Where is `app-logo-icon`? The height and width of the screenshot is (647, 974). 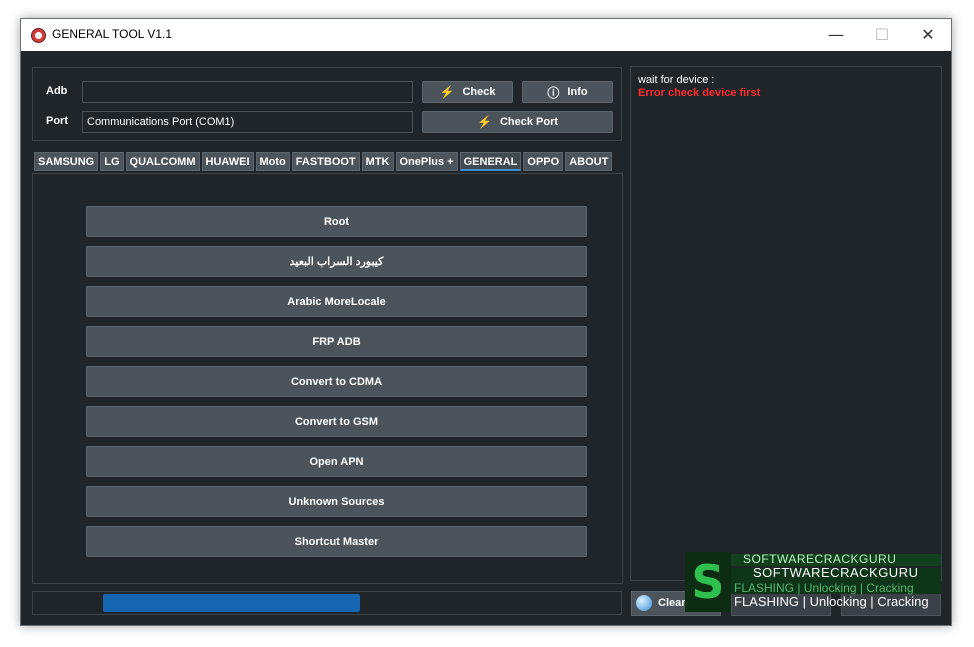
app-logo-icon is located at coordinates (38, 35).